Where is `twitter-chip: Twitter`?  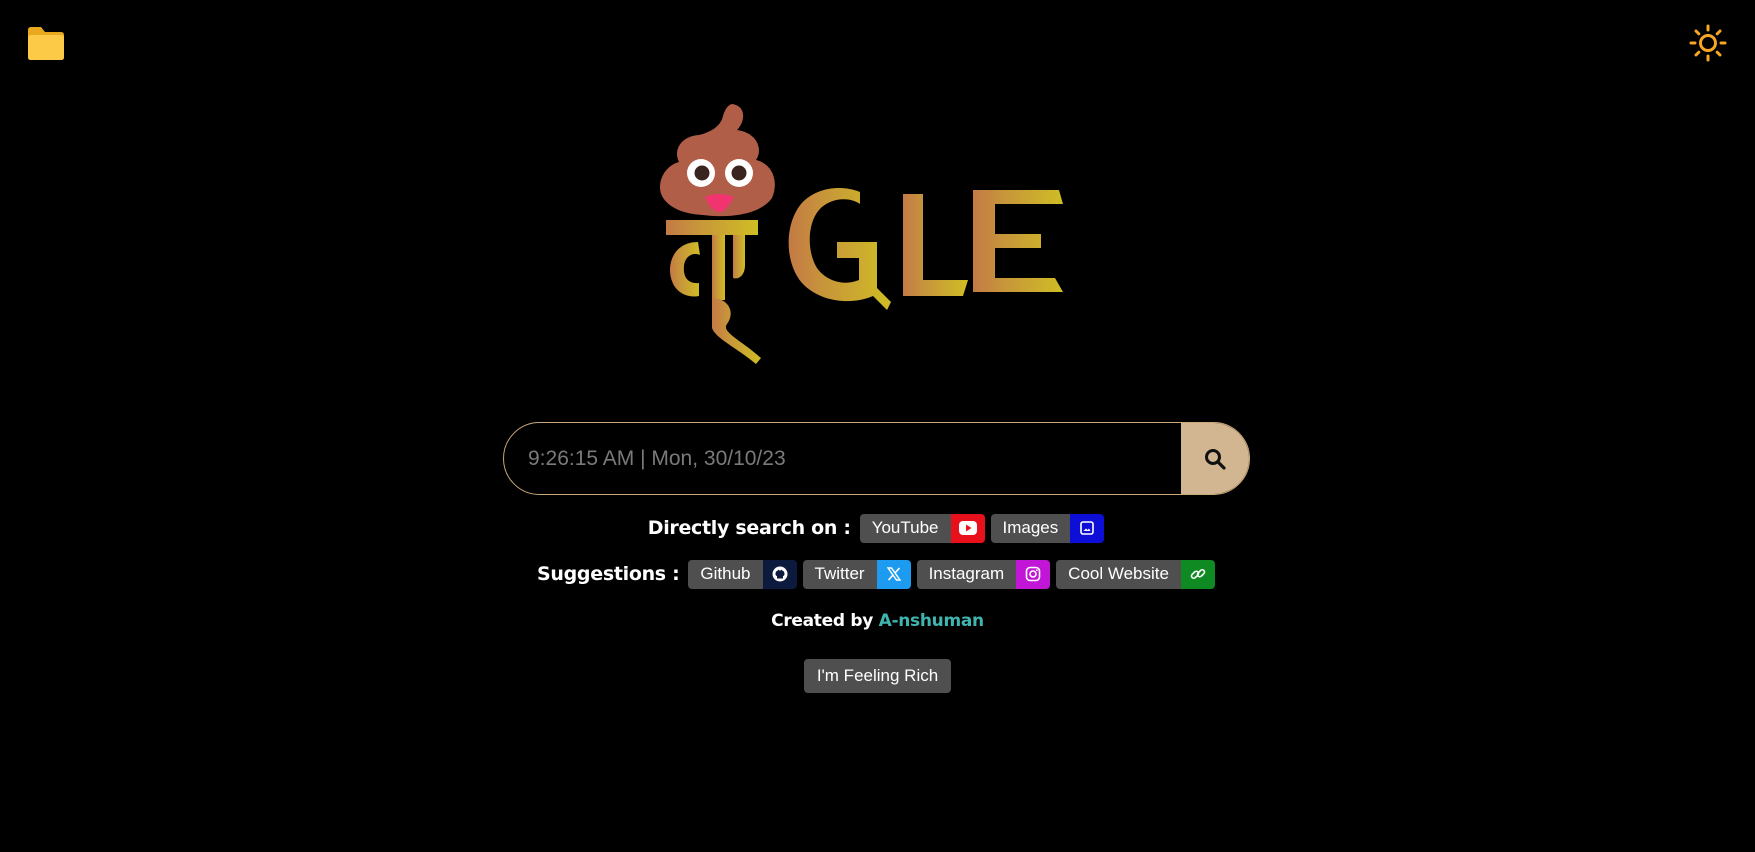
twitter-chip: Twitter is located at coordinates (856, 574).